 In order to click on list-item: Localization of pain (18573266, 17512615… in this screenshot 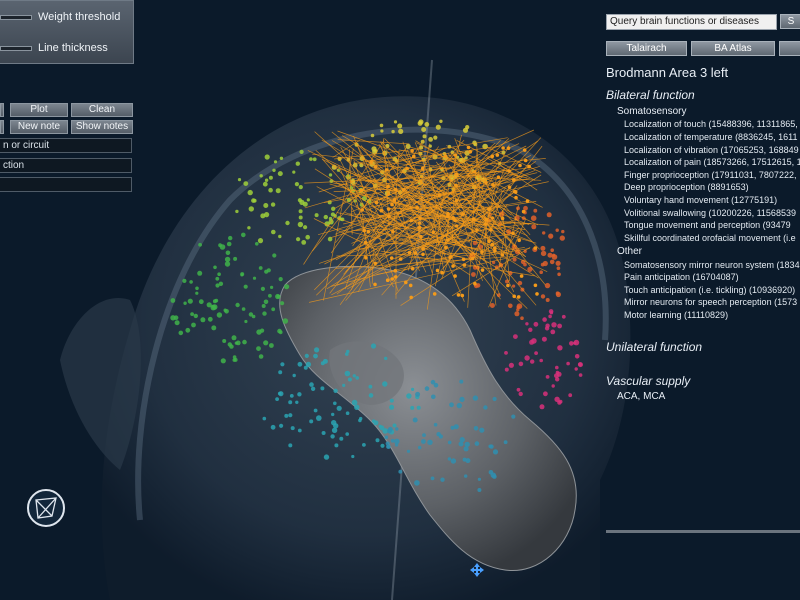, I will do `click(712, 162)`.